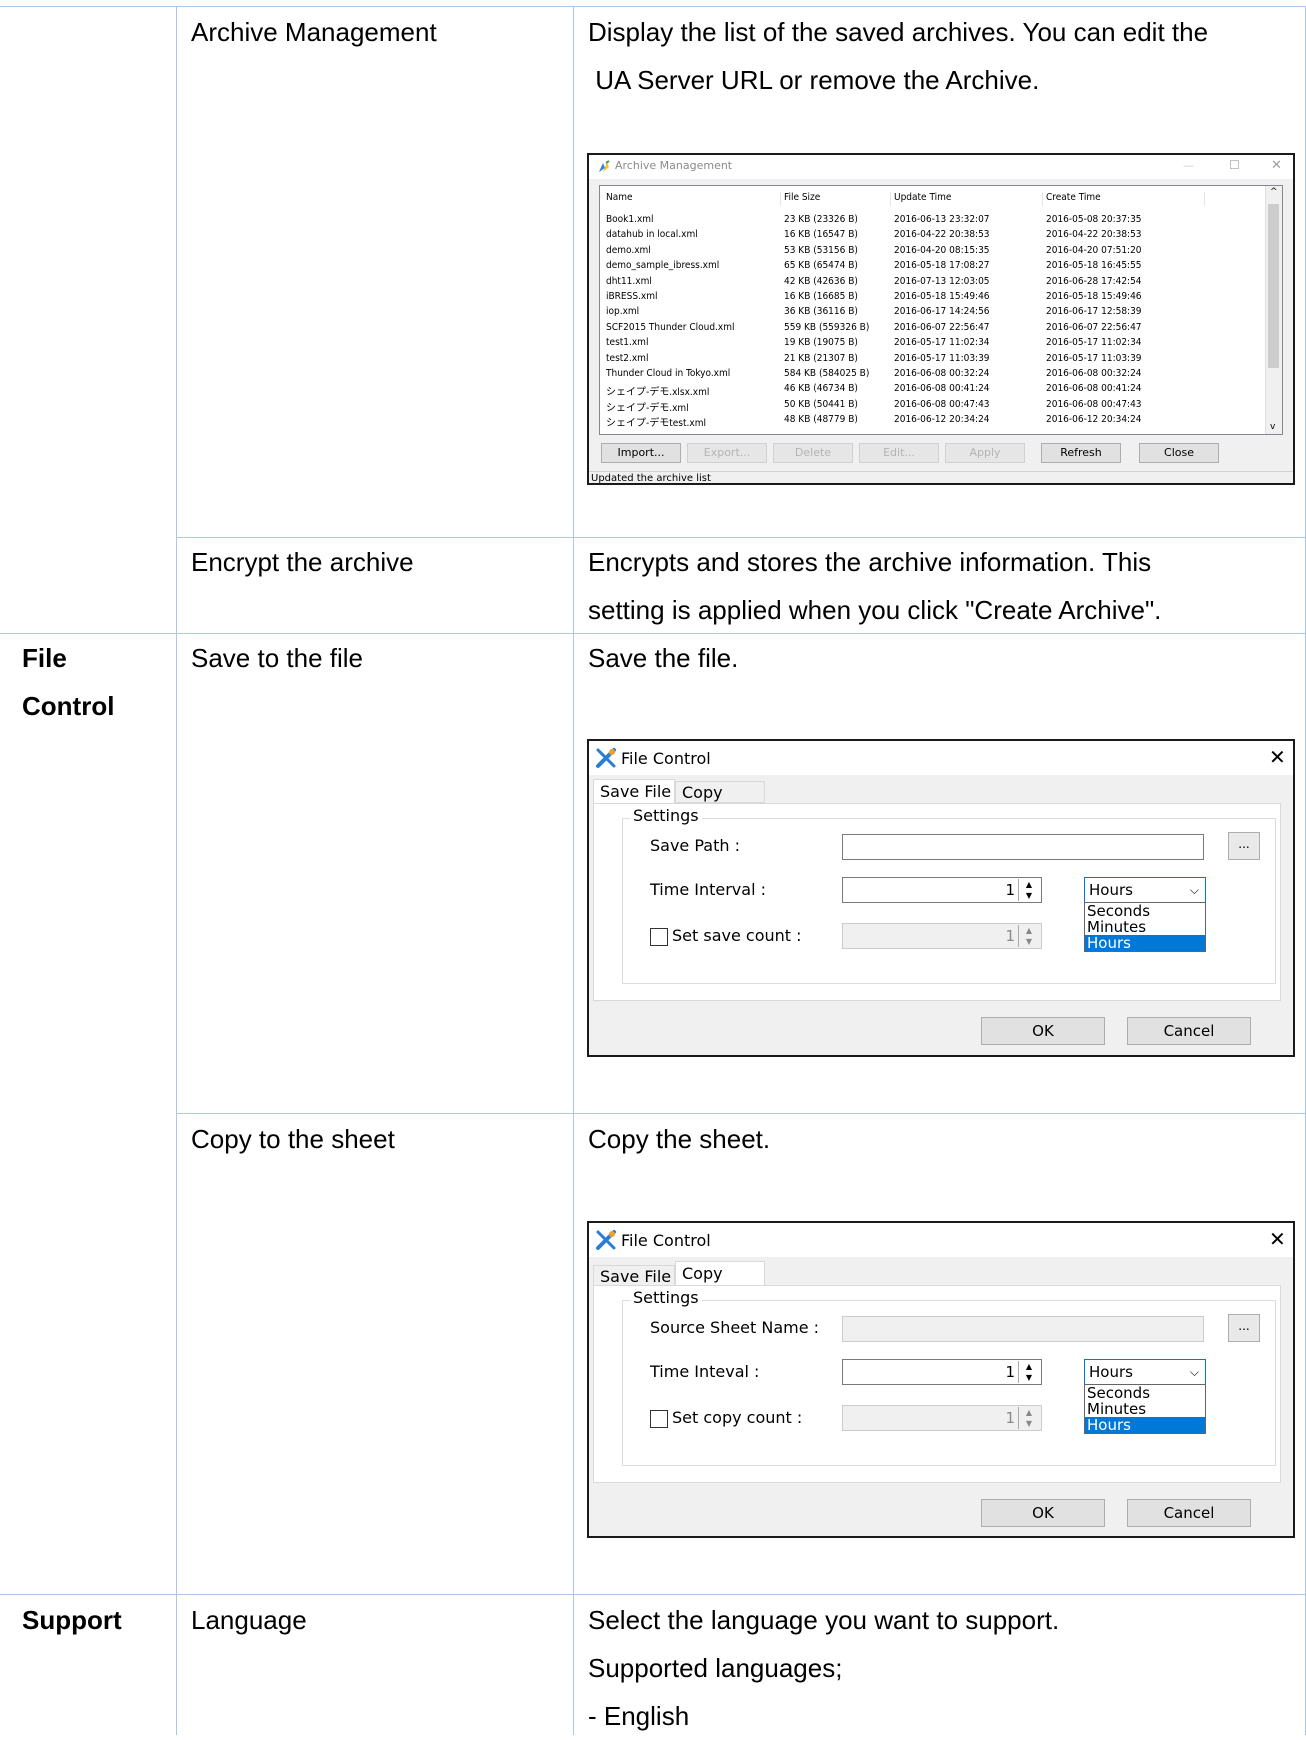 The height and width of the screenshot is (1740, 1306). Describe the element at coordinates (1010, 936) in the screenshot. I see `save-count-value: 1` at that location.